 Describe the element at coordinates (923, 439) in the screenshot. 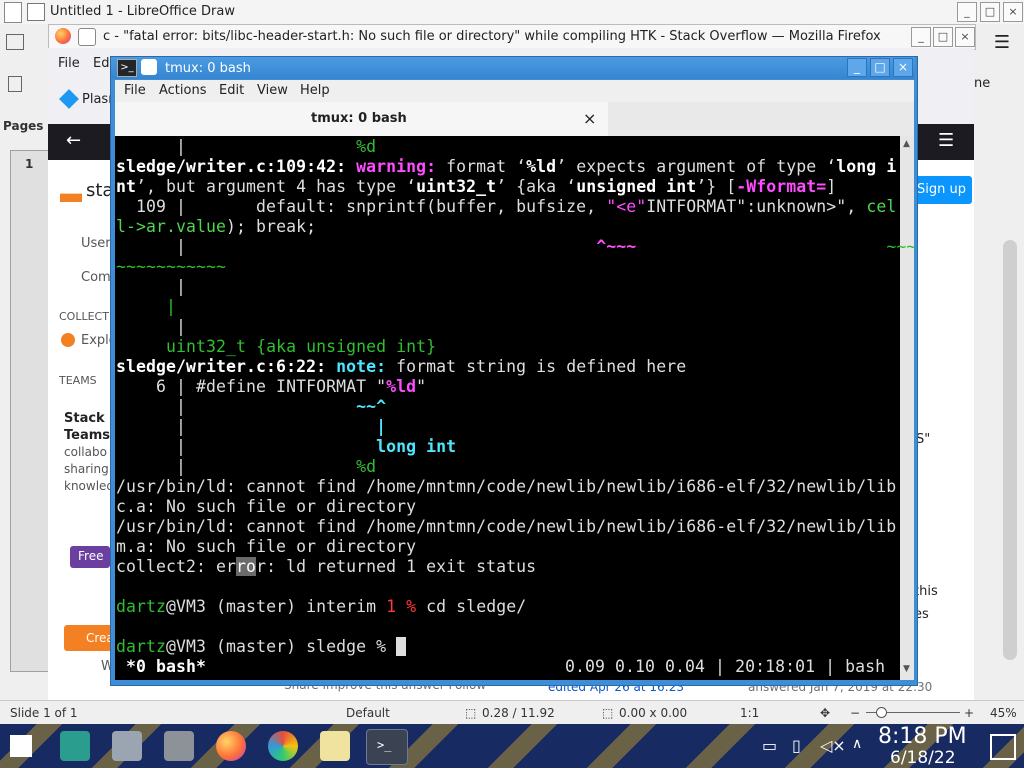

I see `right-text-s: S"` at that location.